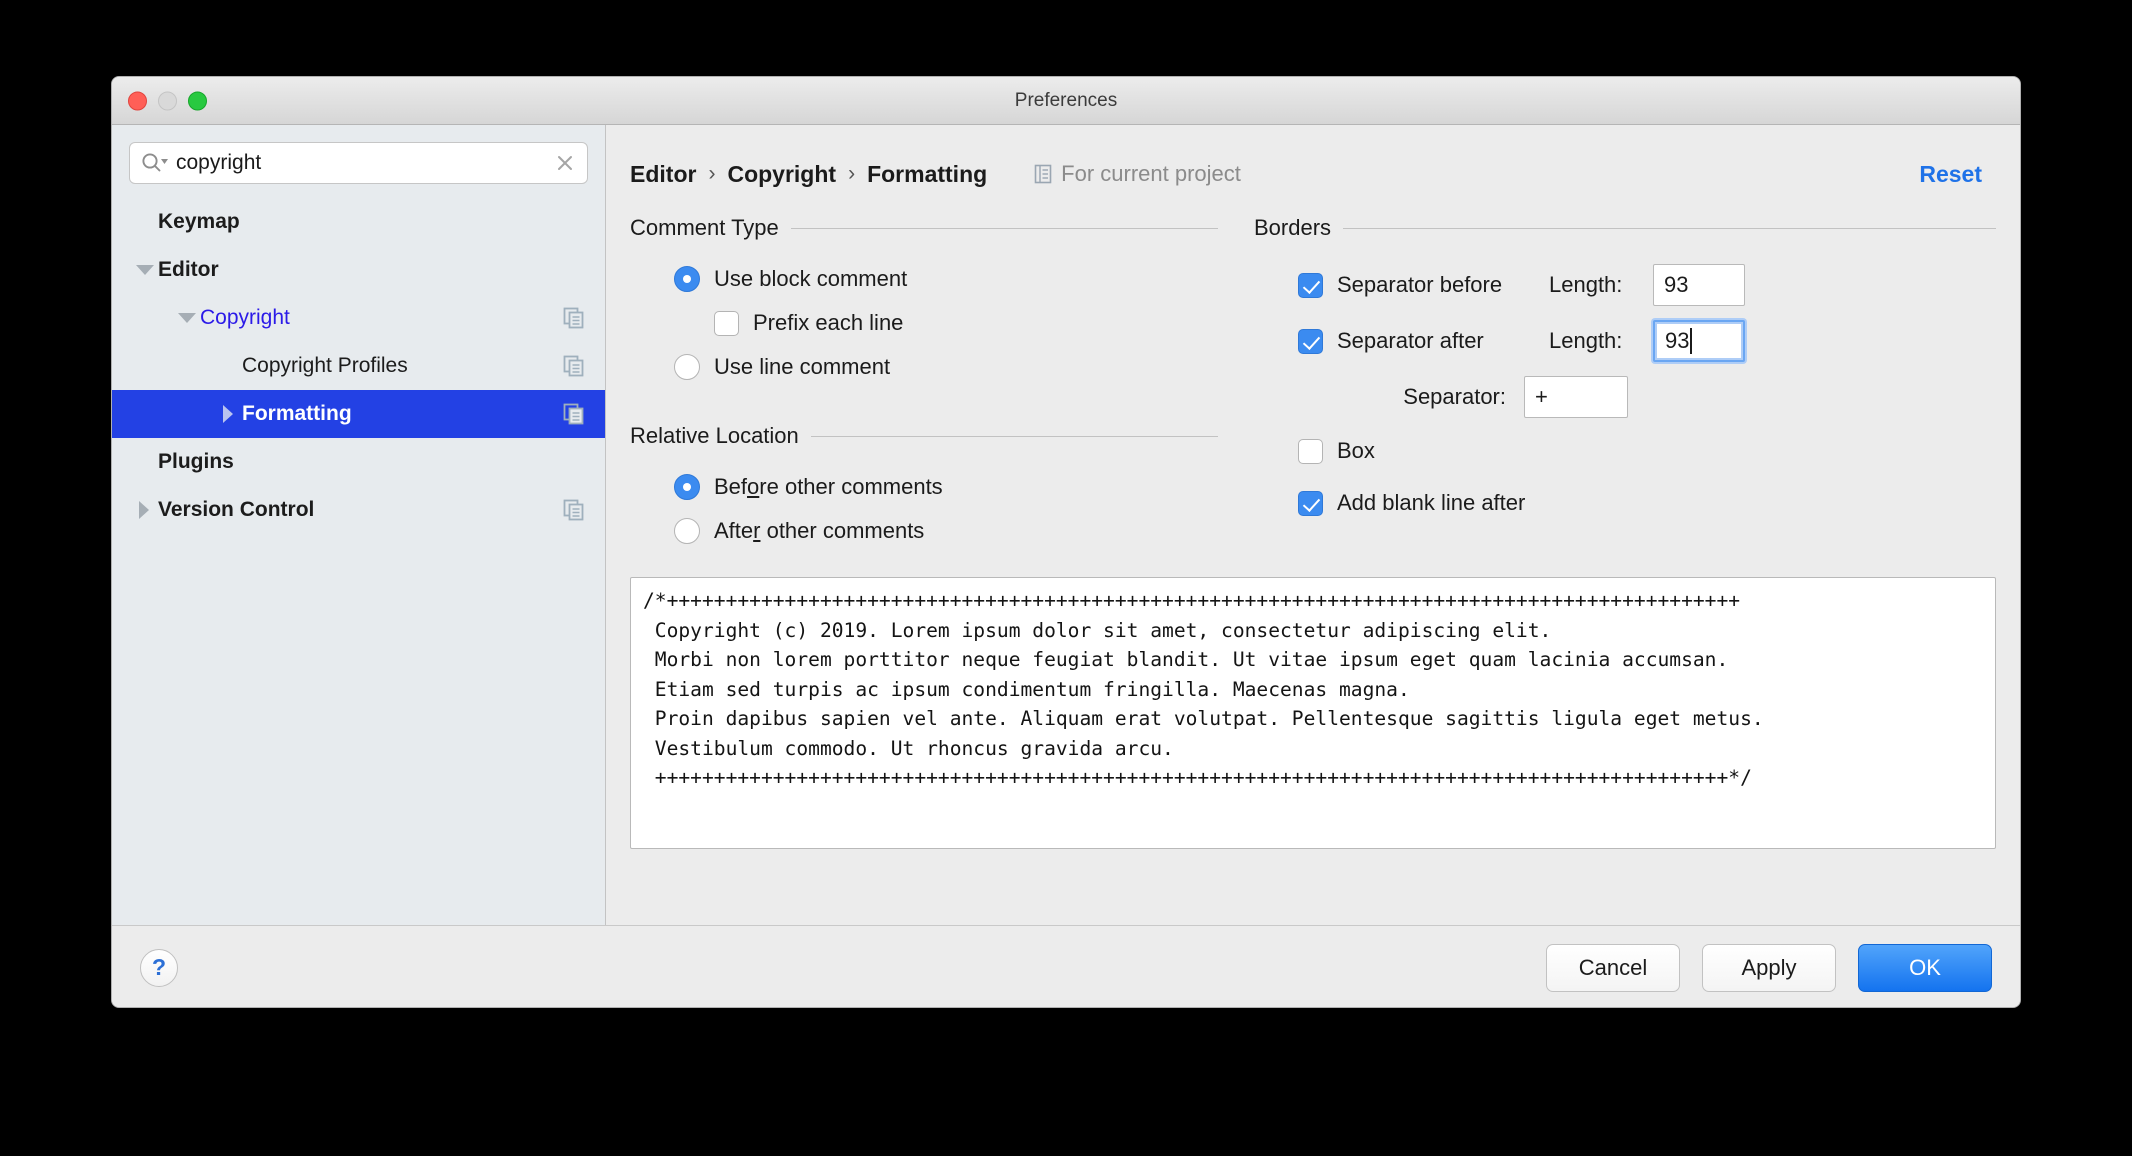 The width and height of the screenshot is (2132, 1156). I want to click on project-scope-label: For current project, so click(1137, 174).